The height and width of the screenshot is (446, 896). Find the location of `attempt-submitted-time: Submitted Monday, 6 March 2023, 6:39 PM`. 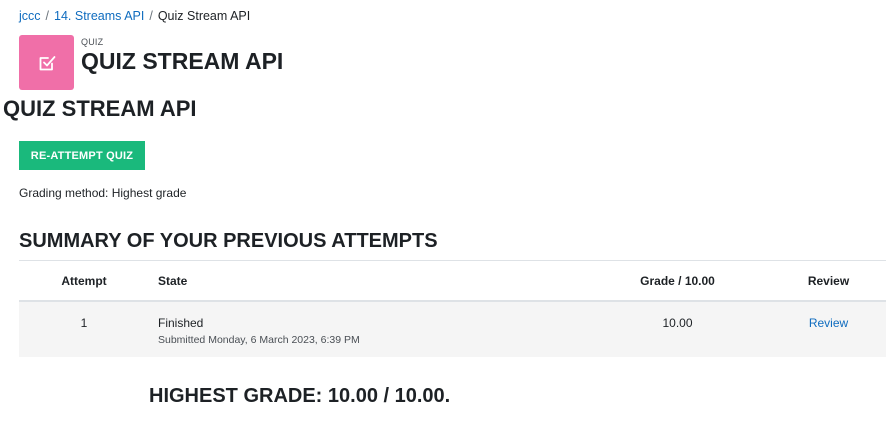

attempt-submitted-time: Submitted Monday, 6 March 2023, 6:39 PM is located at coordinates (259, 340).